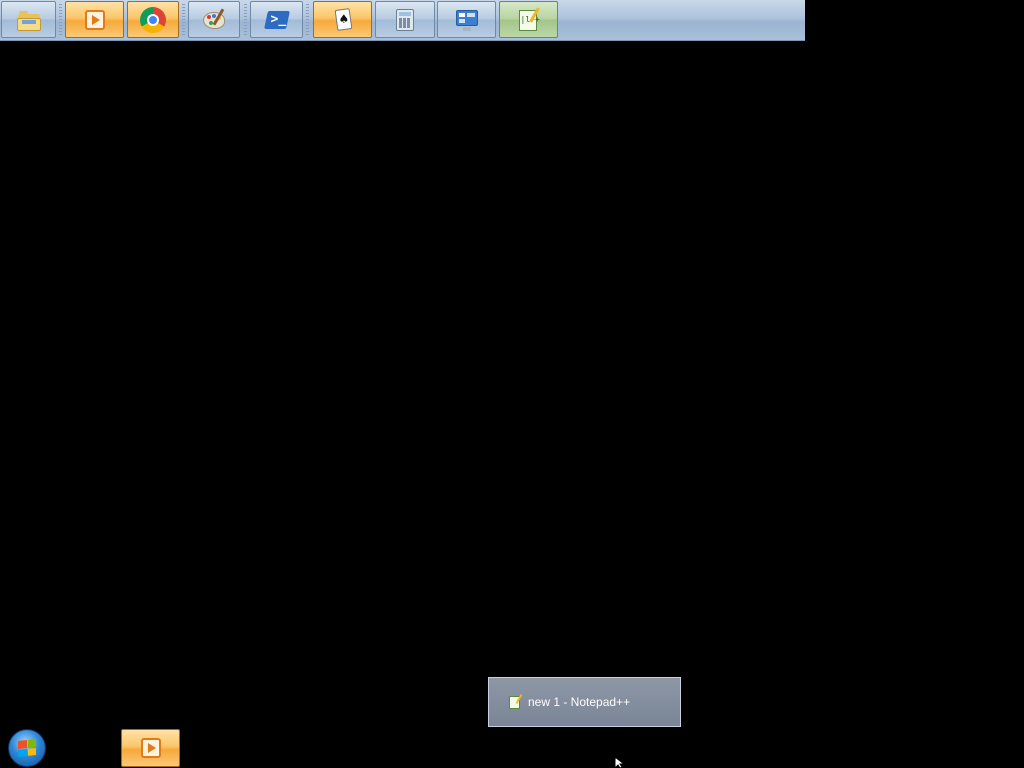  I want to click on powershell-icon: >_, so click(276, 20).